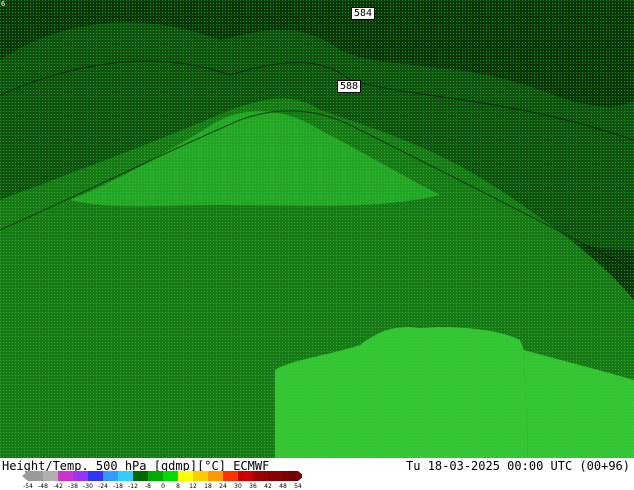  Describe the element at coordinates (518, 466) in the screenshot. I see `map-datetime: Tu 18-03-2025 00:00 UTC (00+96)` at that location.